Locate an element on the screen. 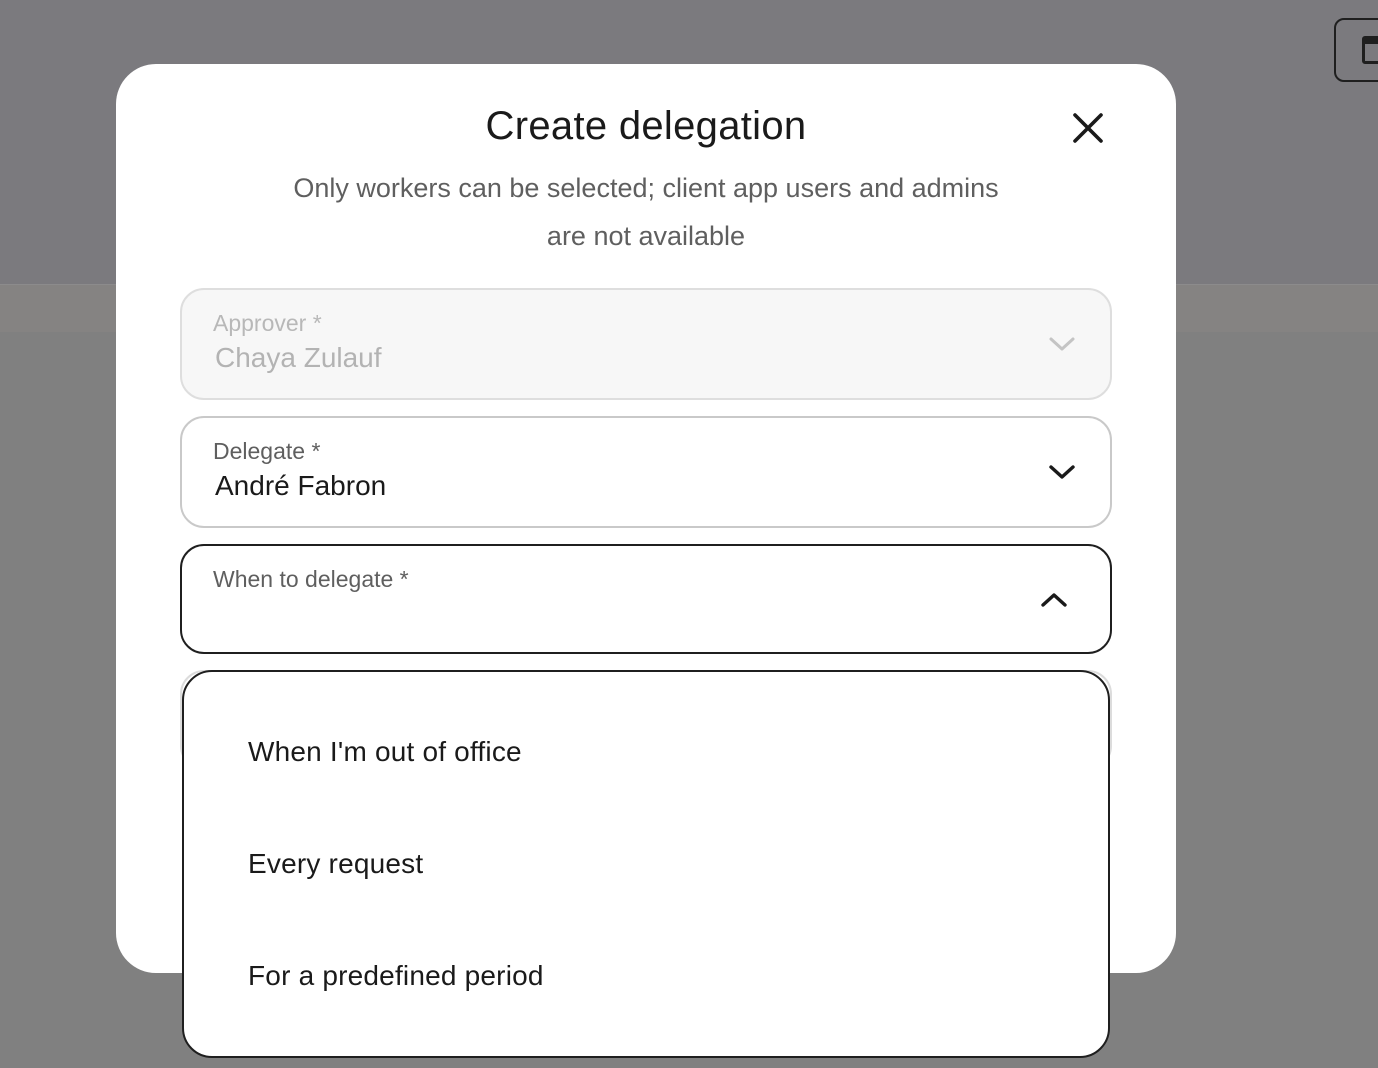  when-to-delegate-select: When to delegate * is located at coordinates (646, 599).